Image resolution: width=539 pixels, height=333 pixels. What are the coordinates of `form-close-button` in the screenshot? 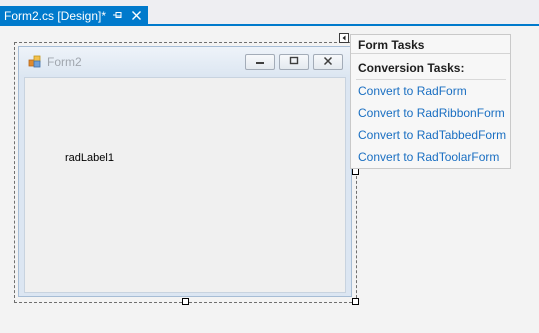 It's located at (328, 62).